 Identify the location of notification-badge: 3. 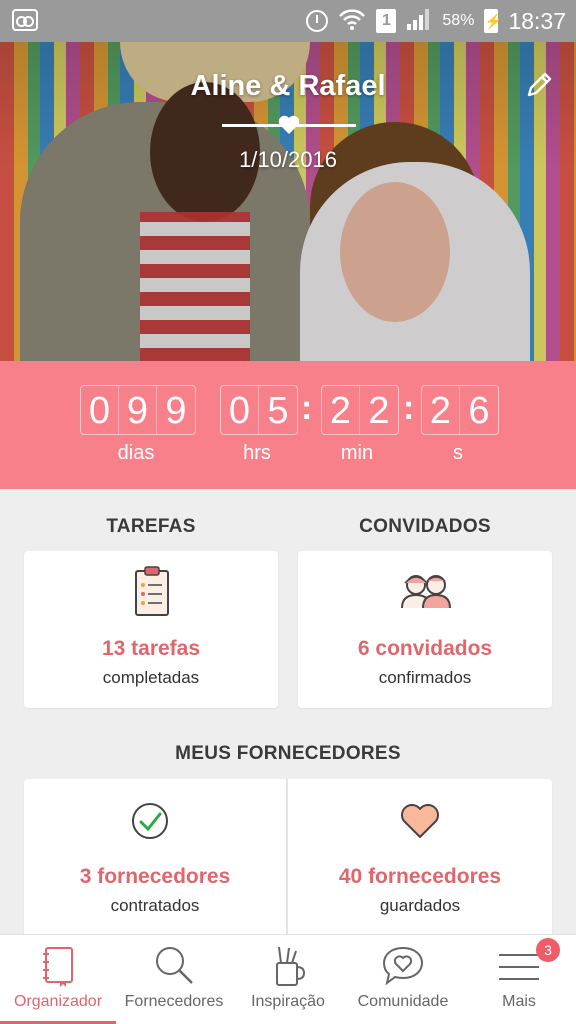
(548, 950).